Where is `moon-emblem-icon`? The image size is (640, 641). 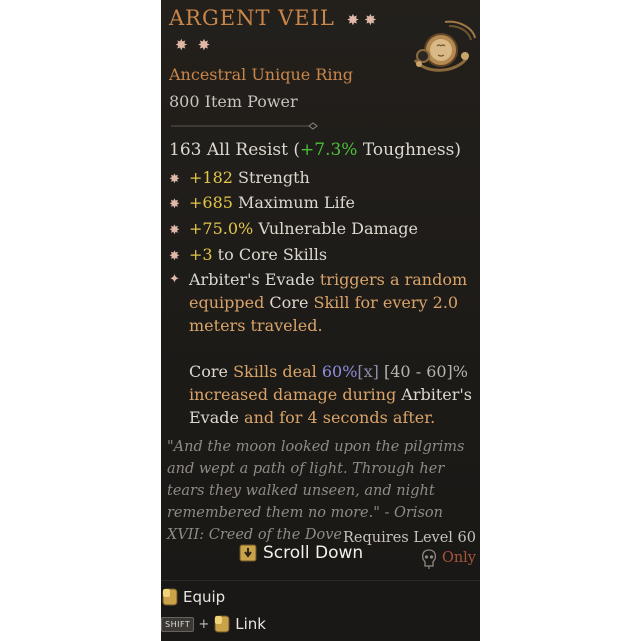
moon-emblem-icon is located at coordinates (444, 46).